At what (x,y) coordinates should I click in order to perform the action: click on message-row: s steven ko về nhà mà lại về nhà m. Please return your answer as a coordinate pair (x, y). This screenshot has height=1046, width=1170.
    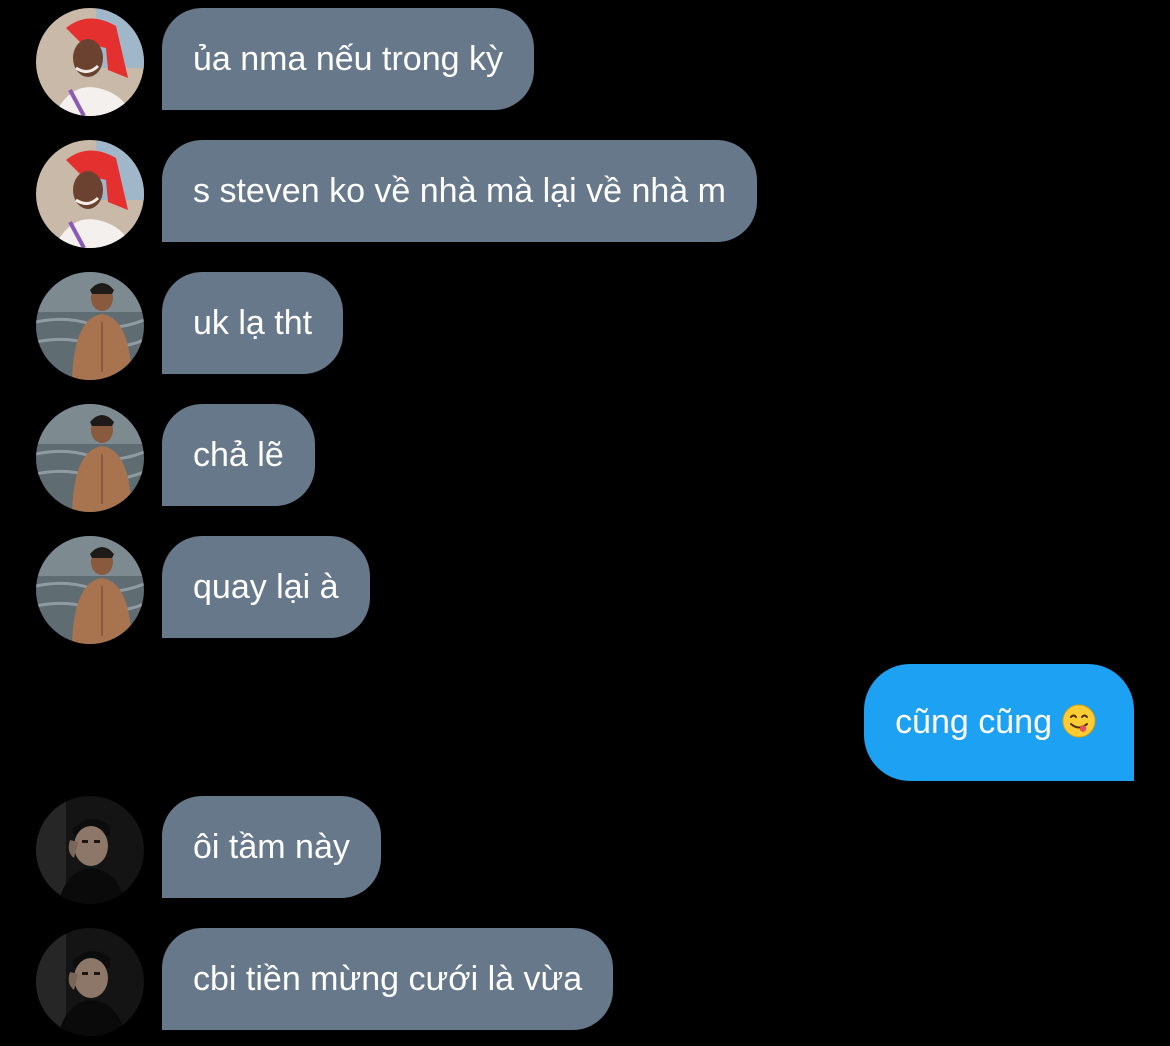
    Looking at the image, I should click on (585, 194).